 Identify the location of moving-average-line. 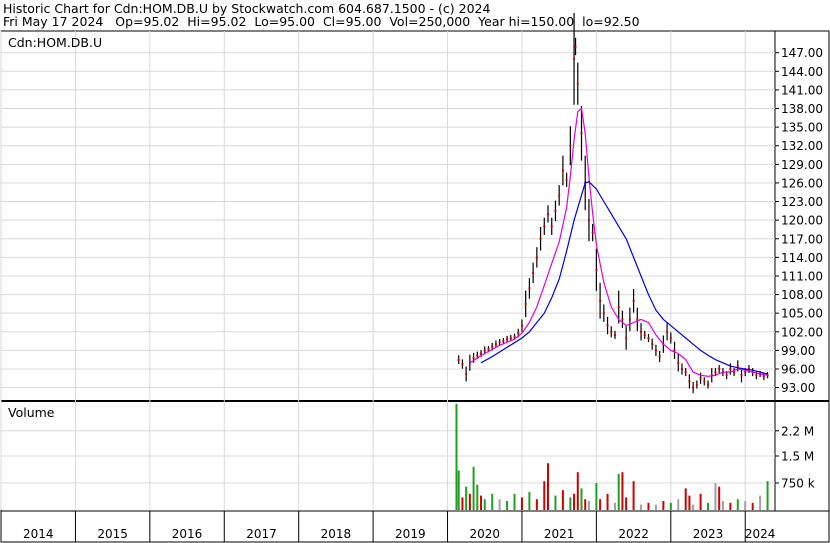
(624, 278).